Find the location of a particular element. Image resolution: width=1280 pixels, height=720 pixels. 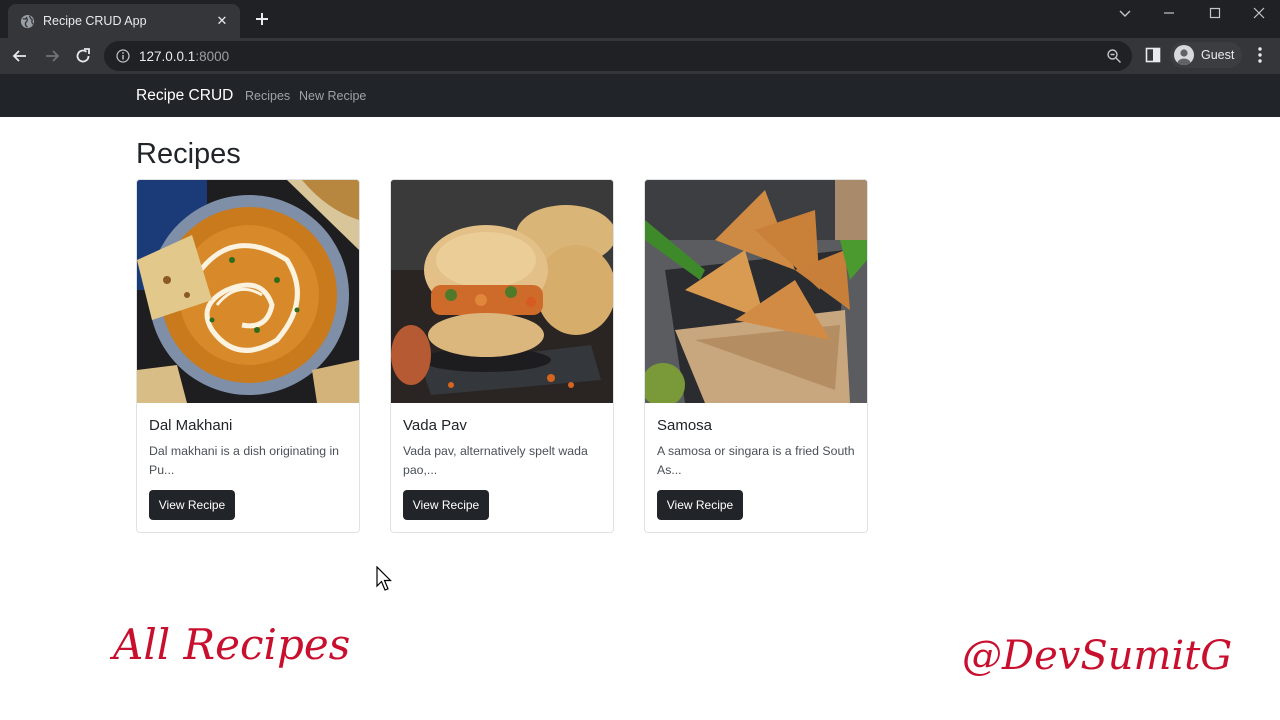

recipe-title: Vada Pav is located at coordinates (435, 425).